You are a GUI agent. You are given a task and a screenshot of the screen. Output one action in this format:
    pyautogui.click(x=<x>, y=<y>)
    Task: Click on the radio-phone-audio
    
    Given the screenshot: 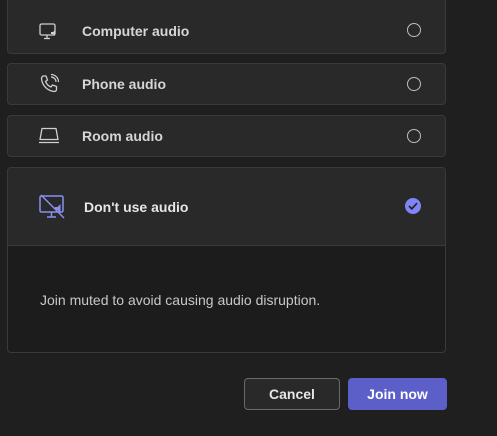 What is the action you would take?
    pyautogui.click(x=414, y=84)
    